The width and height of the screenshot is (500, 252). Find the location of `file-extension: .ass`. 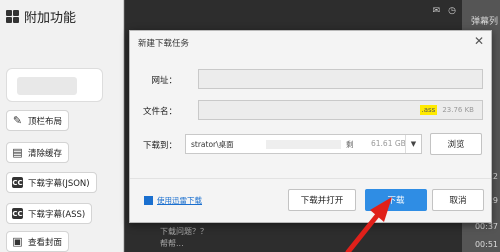

file-extension: .ass is located at coordinates (428, 110).